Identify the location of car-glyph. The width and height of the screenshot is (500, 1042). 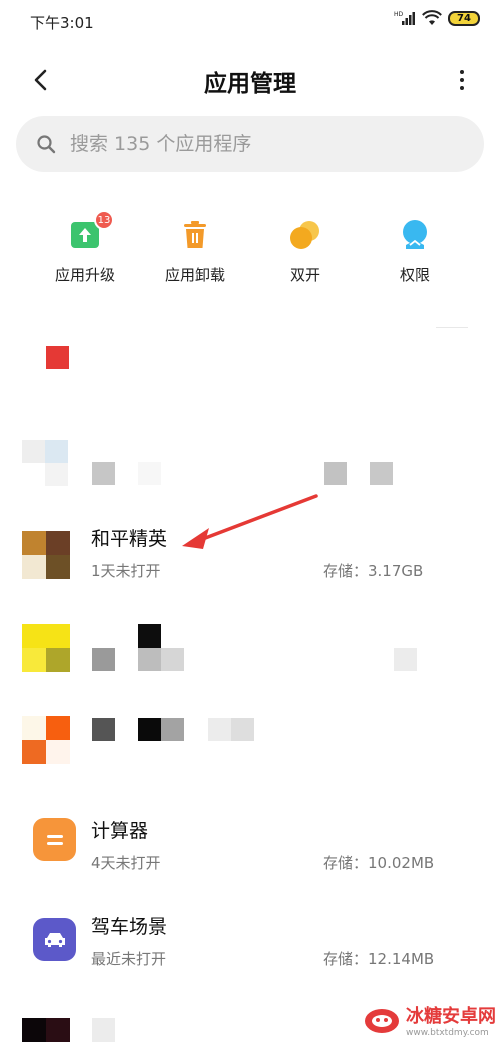
(54, 939).